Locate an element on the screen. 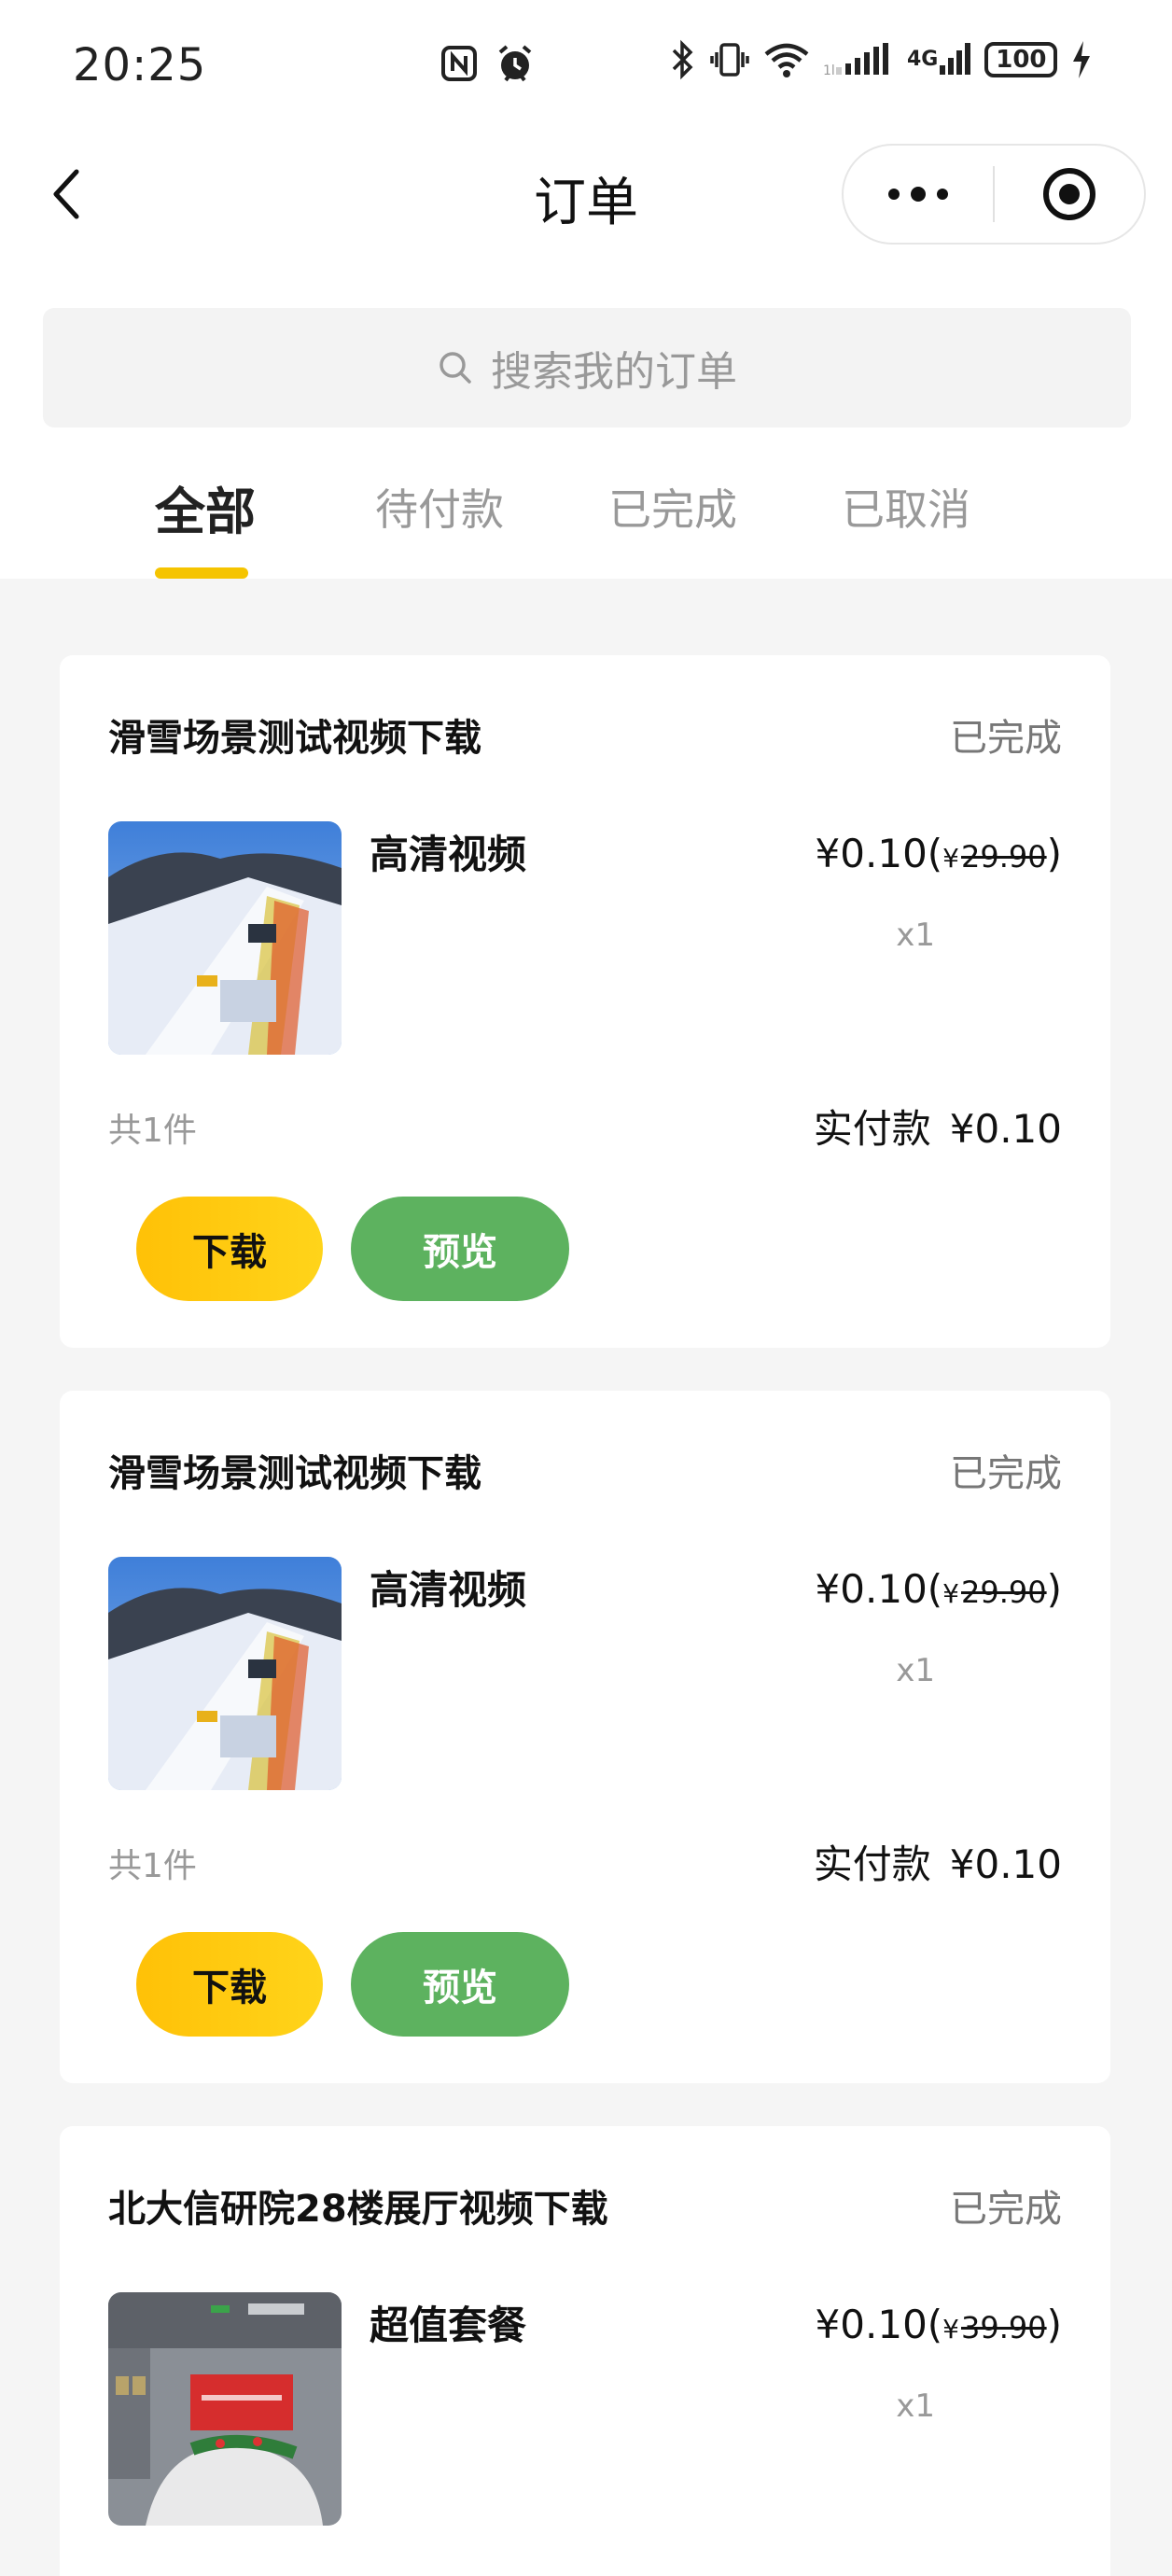 This screenshot has height=2576, width=1172. more-button is located at coordinates (918, 194).